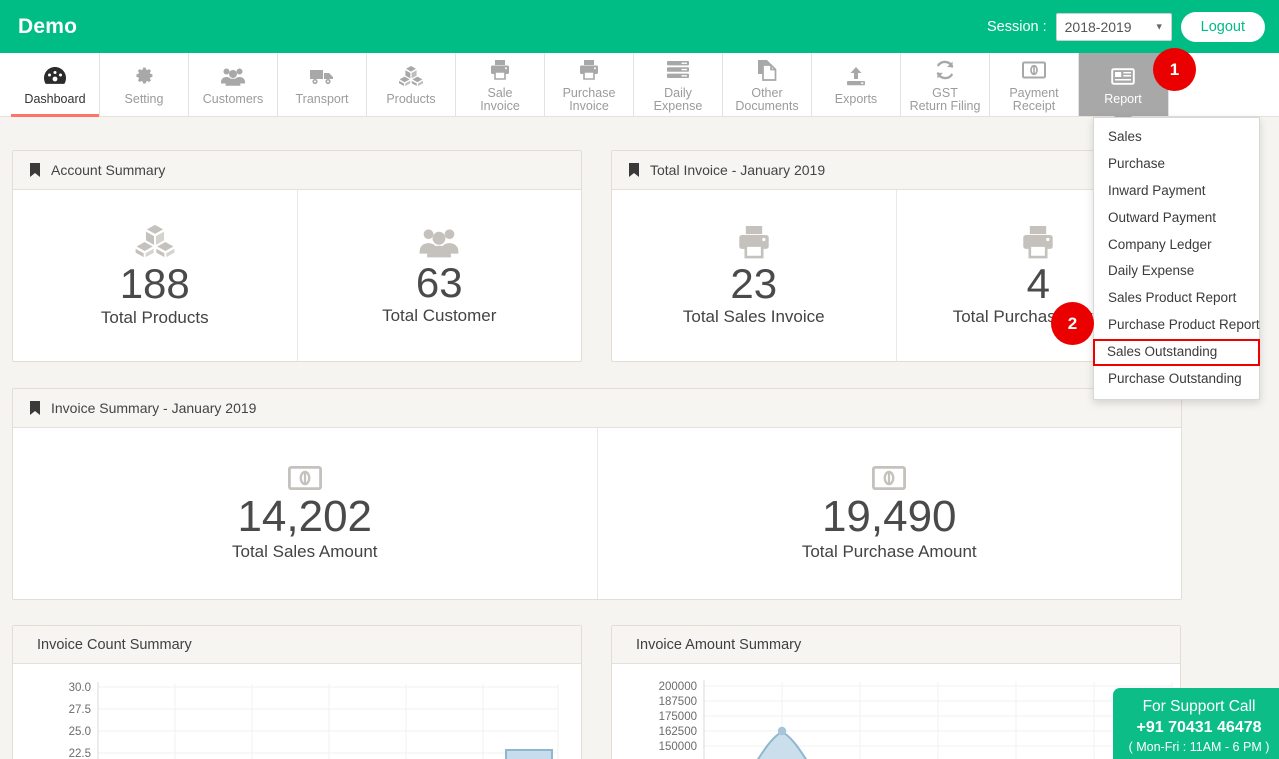 Image resolution: width=1279 pixels, height=759 pixels. I want to click on card-header: Account Summary, so click(297, 170).